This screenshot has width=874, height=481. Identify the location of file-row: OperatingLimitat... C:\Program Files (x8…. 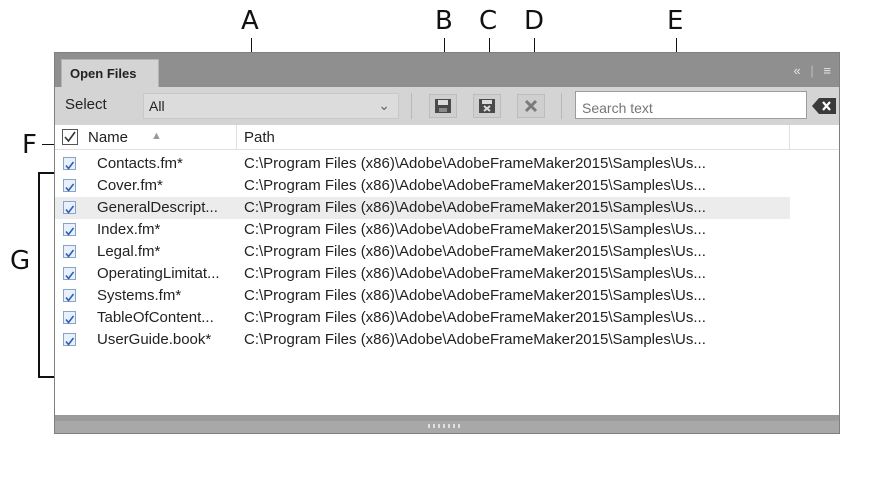
(422, 274).